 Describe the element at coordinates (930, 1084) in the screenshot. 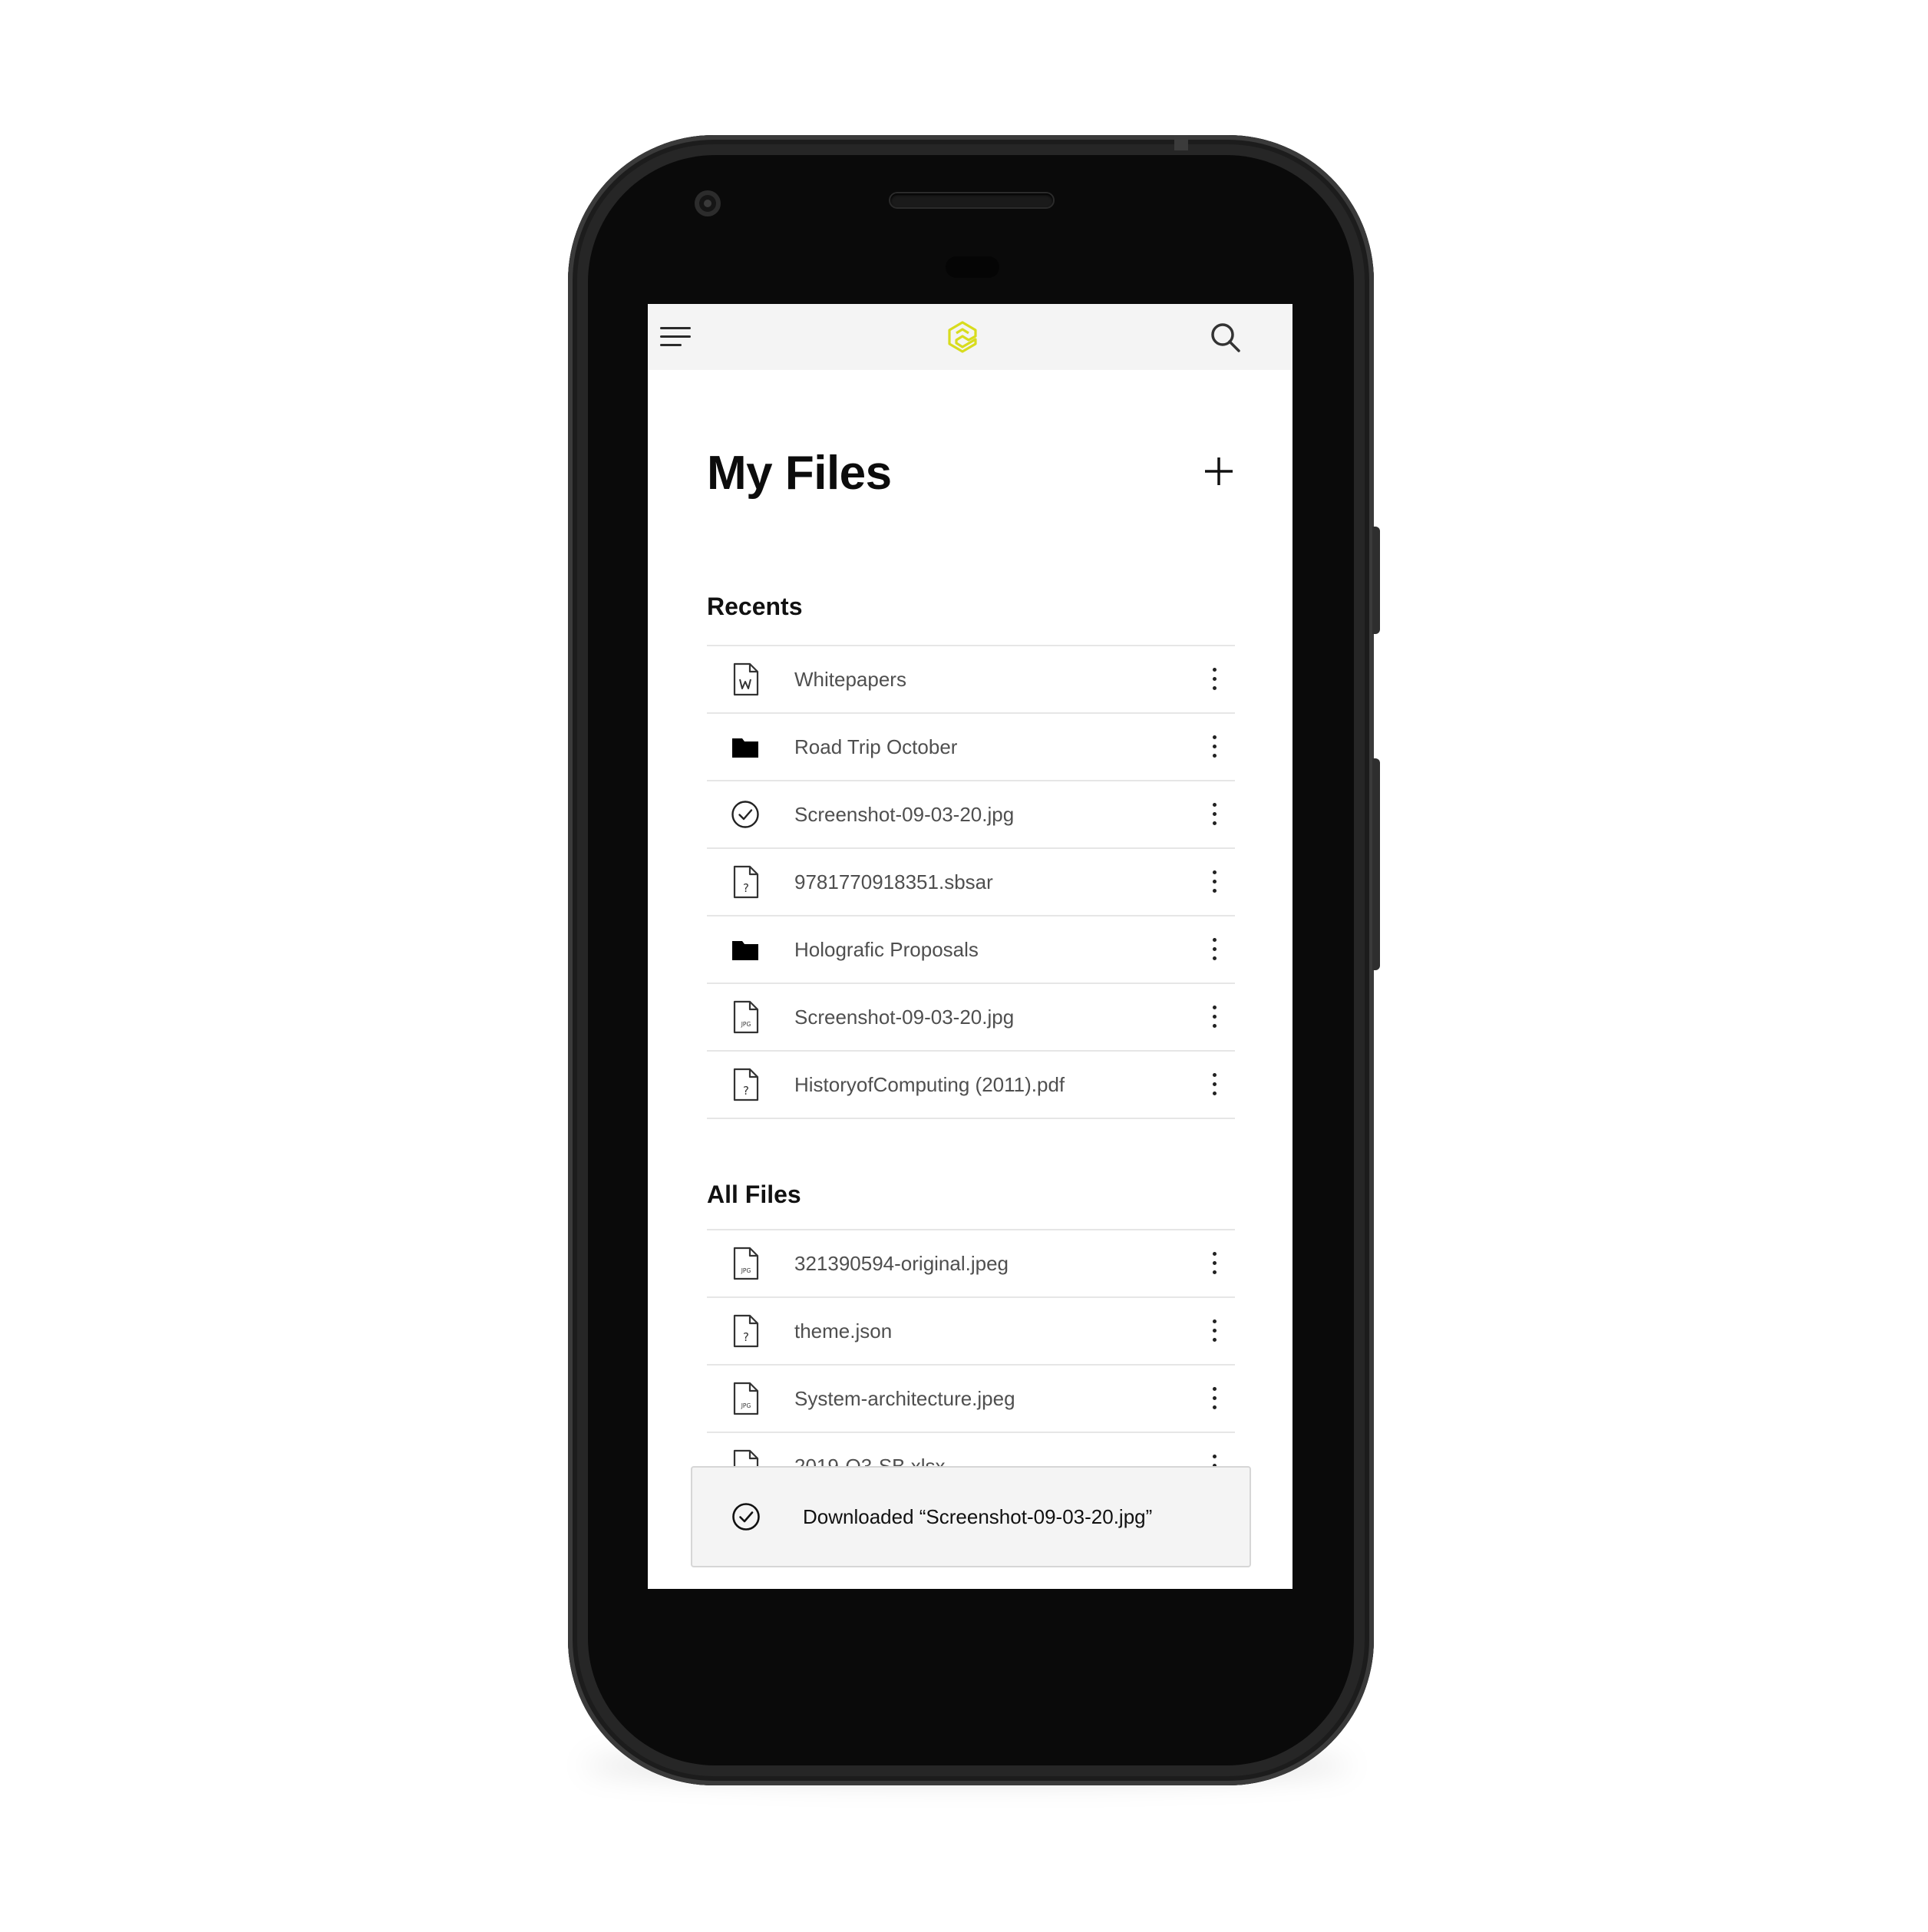

I see `file-name: HistoryofComputing (2011).pdf` at that location.